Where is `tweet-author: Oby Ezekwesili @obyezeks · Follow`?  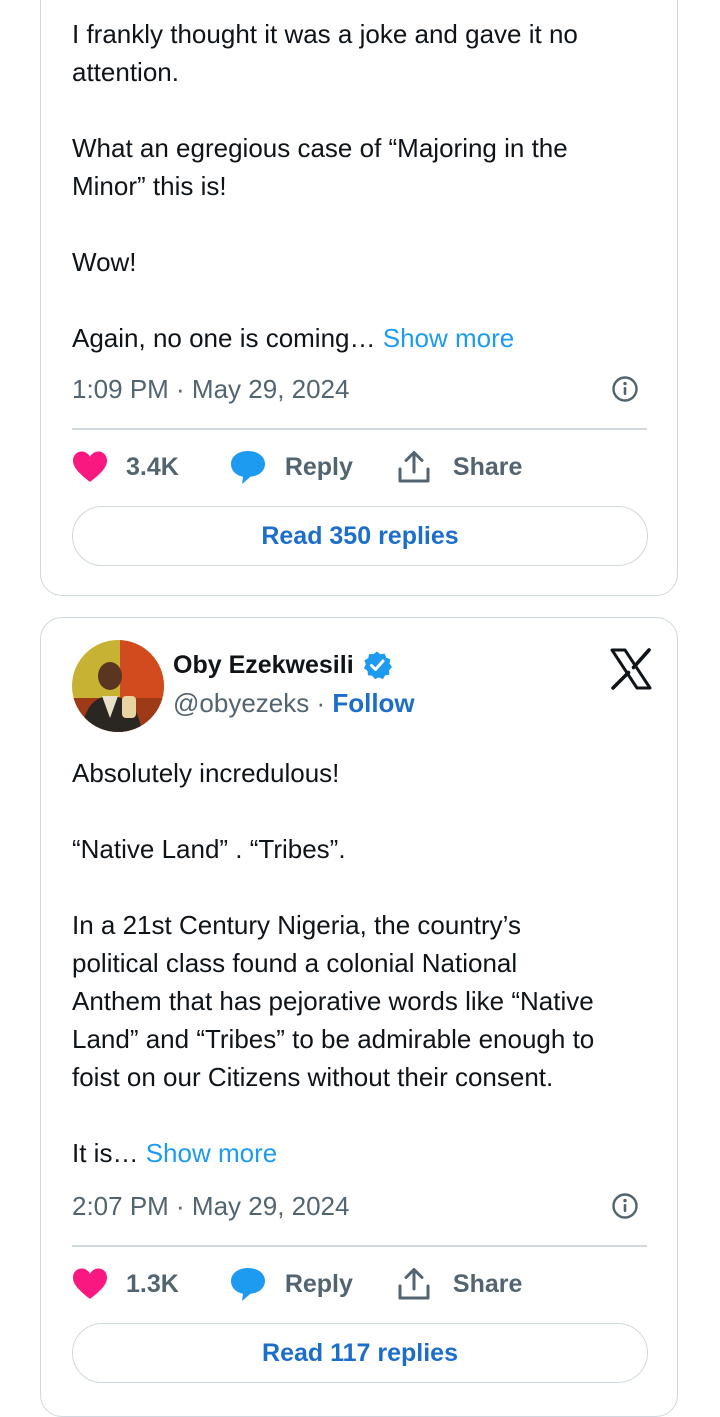
tweet-author: Oby Ezekwesili @obyezeks · Follow is located at coordinates (362, 688).